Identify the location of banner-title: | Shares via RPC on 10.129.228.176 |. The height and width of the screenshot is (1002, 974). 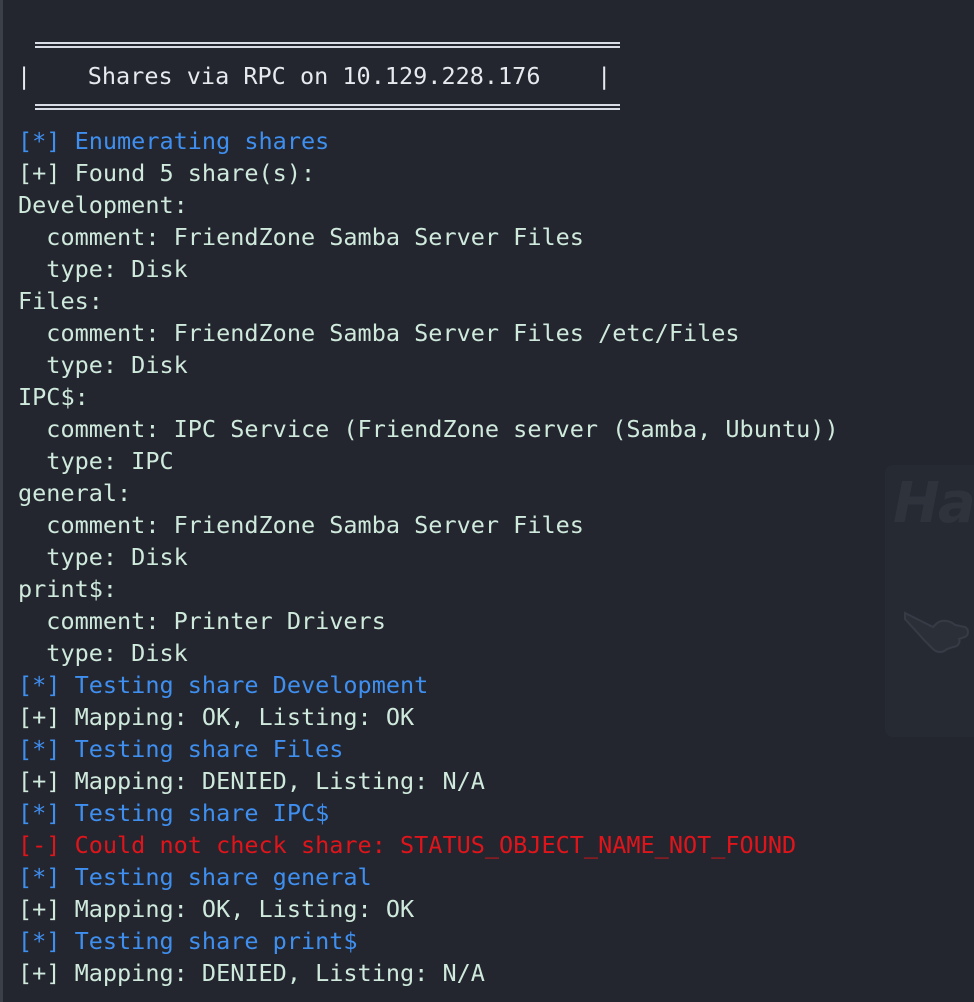
(314, 76).